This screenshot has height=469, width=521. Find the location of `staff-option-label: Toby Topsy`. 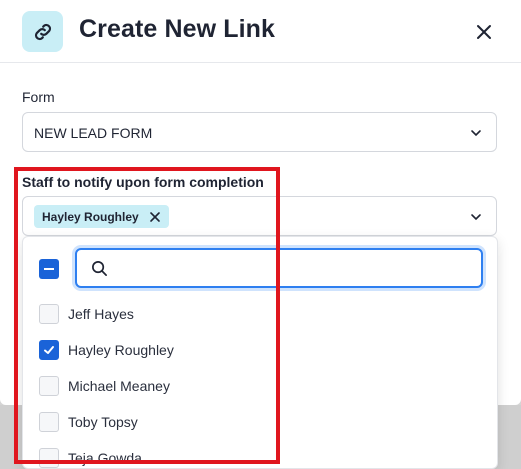

staff-option-label: Toby Topsy is located at coordinates (103, 422).